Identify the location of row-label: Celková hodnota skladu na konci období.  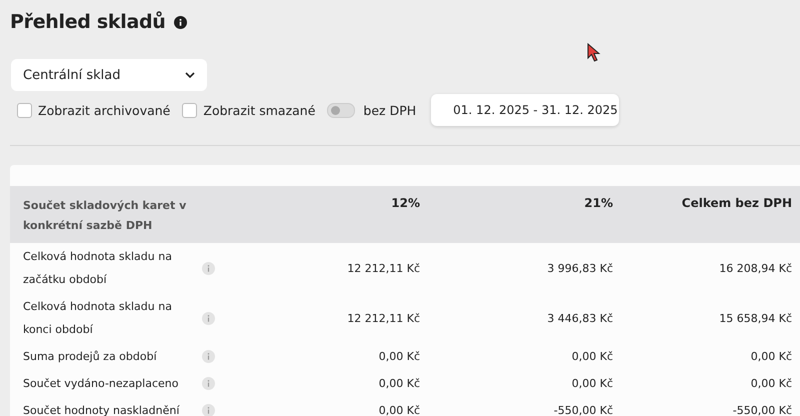
(98, 318).